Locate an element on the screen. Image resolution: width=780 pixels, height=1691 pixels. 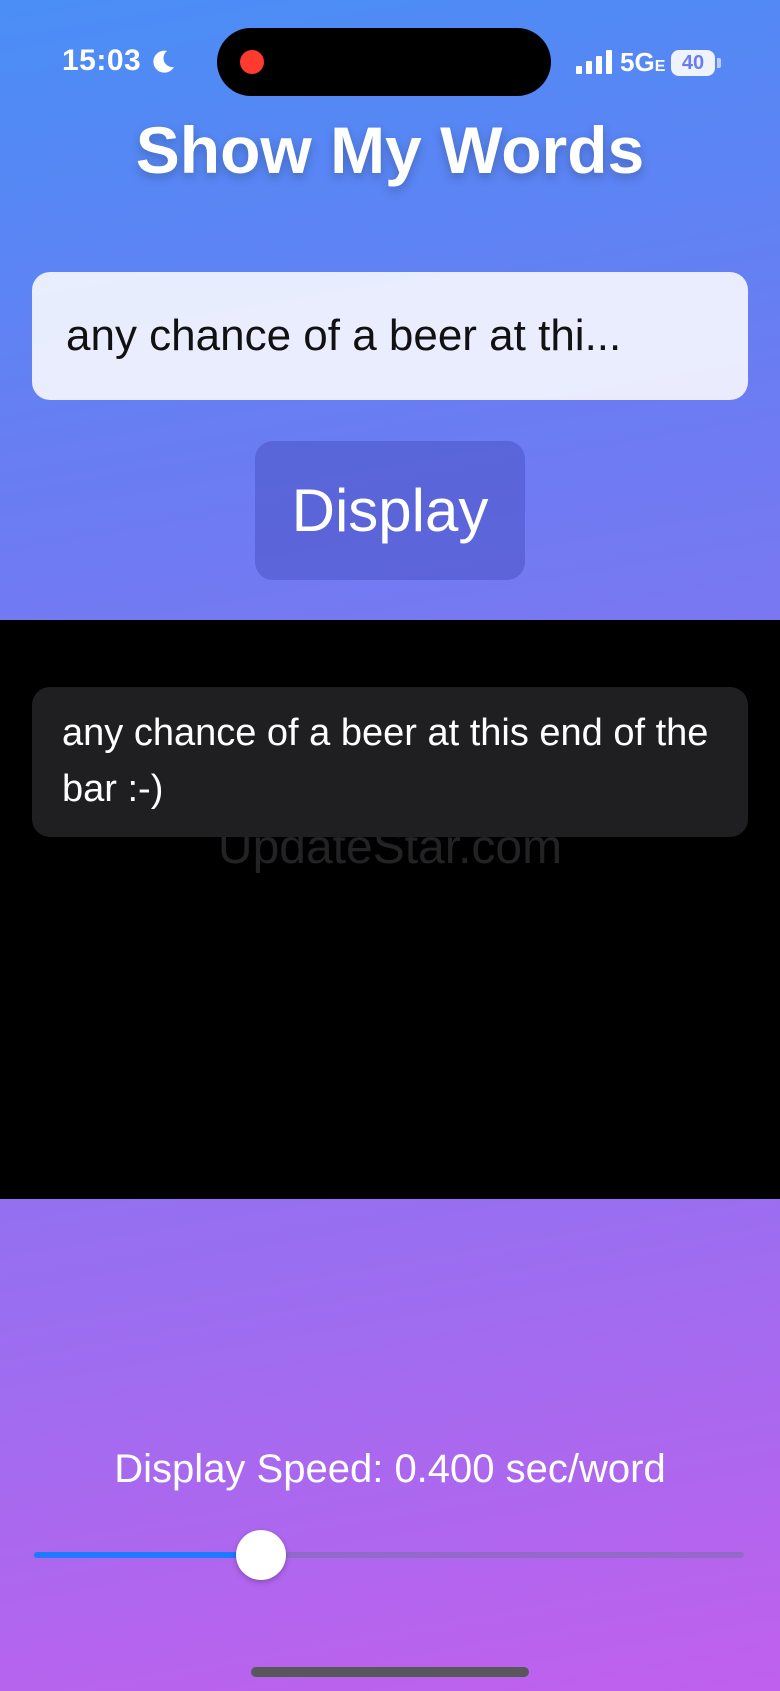
slider-thumb is located at coordinates (261, 1555).